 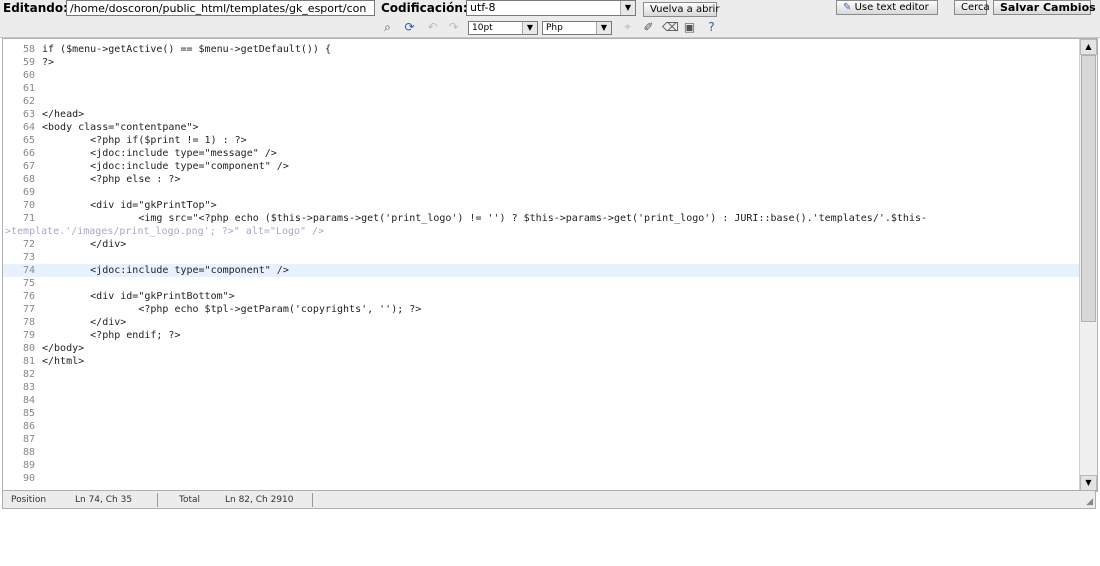 I want to click on font-size-value: 10pt, so click(x=482, y=28).